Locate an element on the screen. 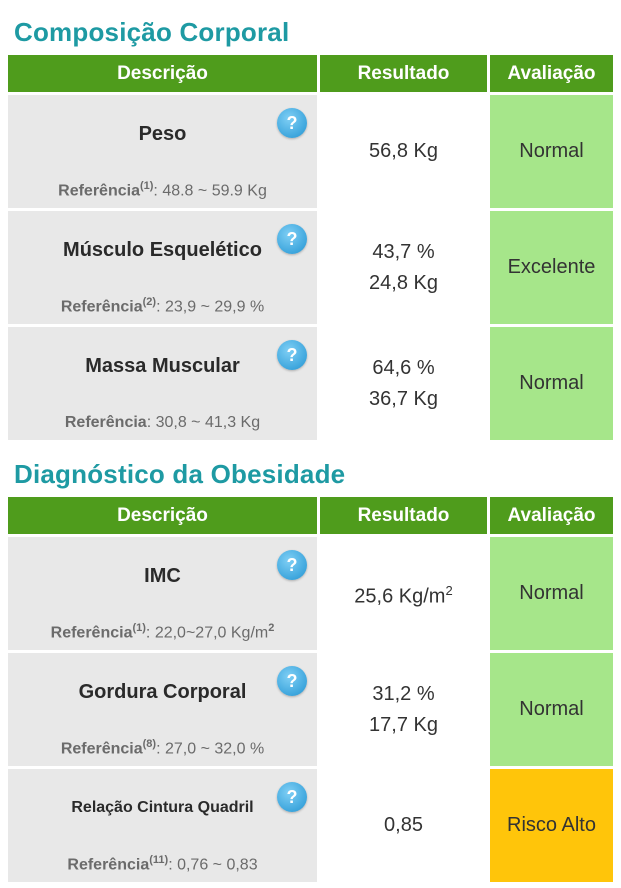  result-value: 56,8 Kg is located at coordinates (403, 151).